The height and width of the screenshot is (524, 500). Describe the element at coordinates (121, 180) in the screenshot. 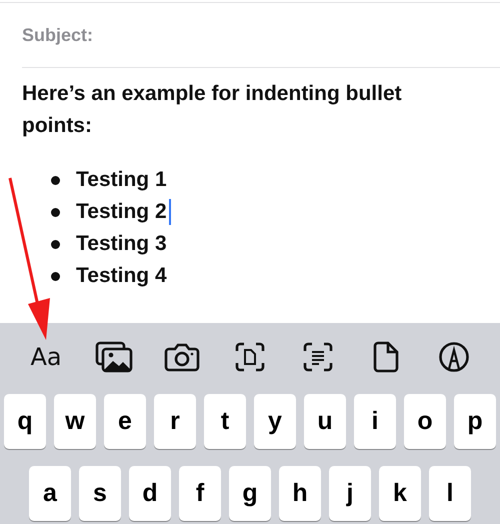

I see `bullet-text: Testing 1` at that location.